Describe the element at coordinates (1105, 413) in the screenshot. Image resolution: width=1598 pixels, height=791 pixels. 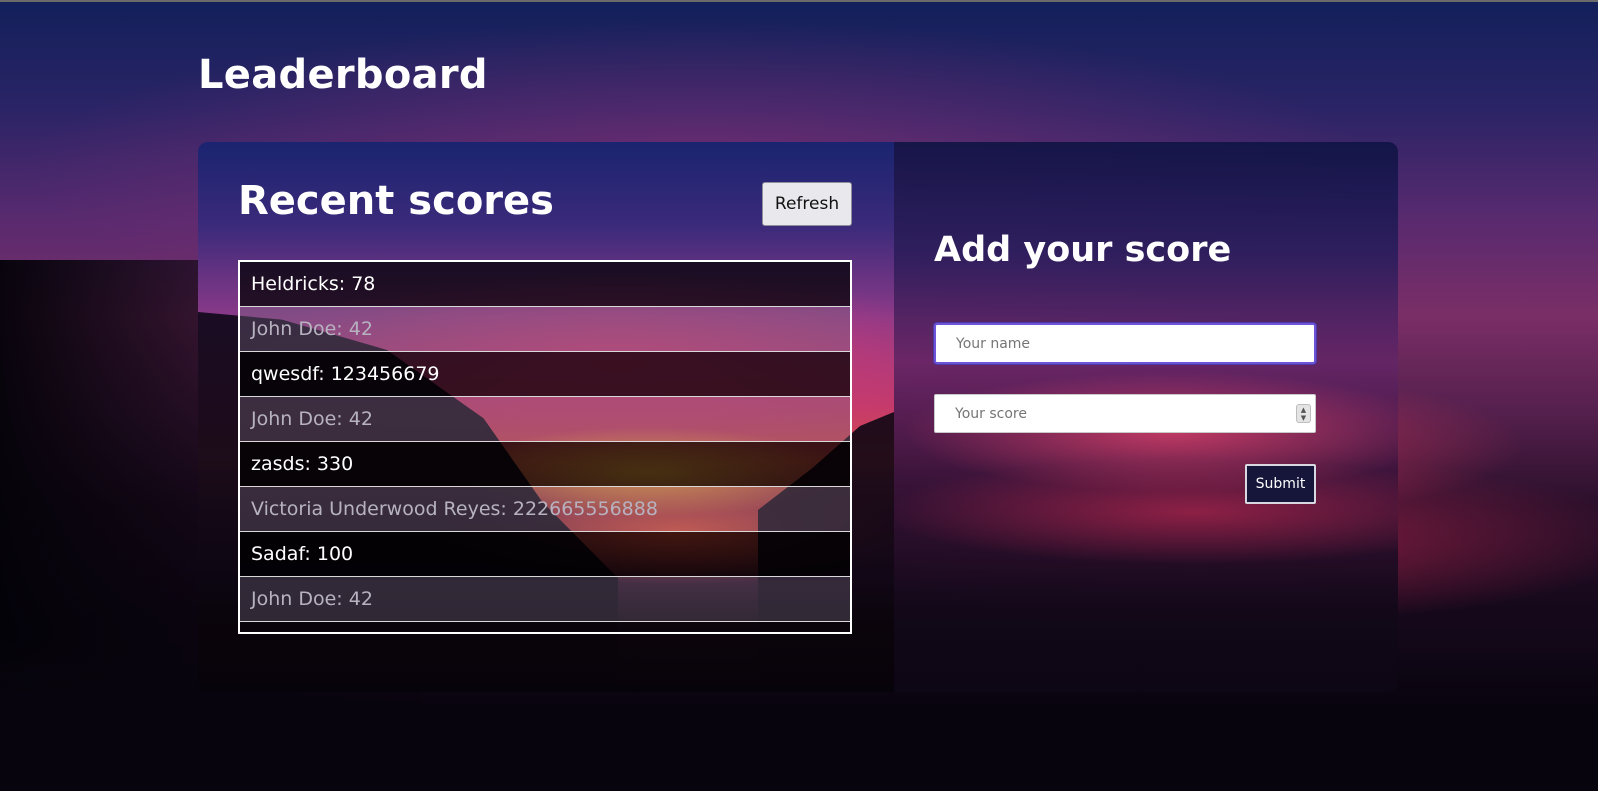
I see `score-input` at that location.